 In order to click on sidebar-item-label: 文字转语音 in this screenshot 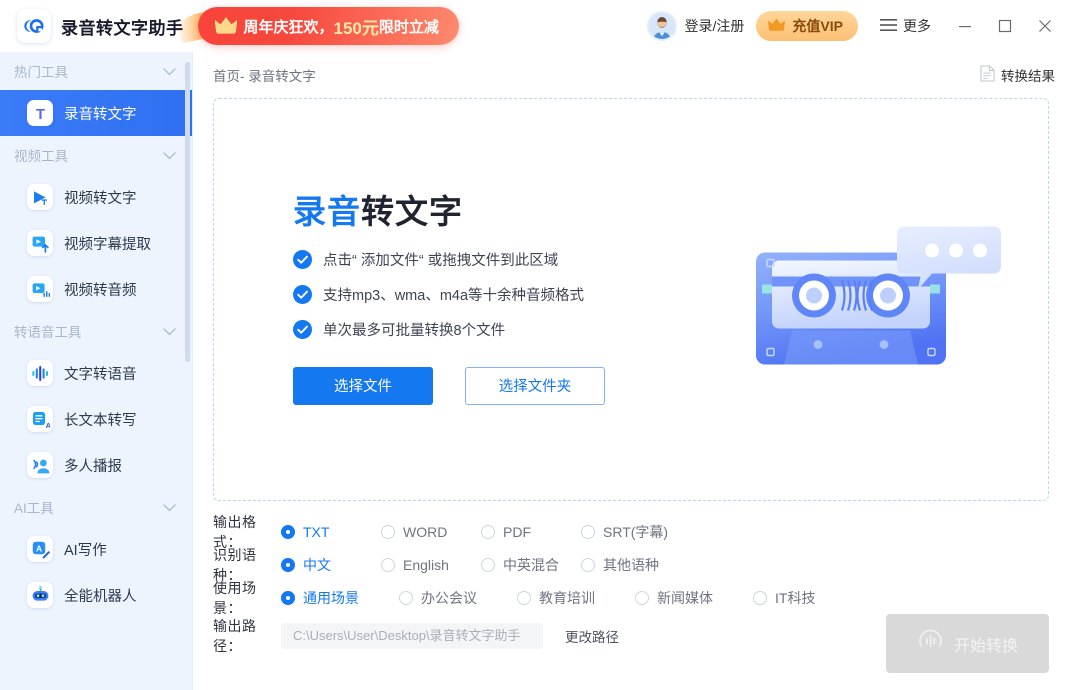, I will do `click(100, 374)`.